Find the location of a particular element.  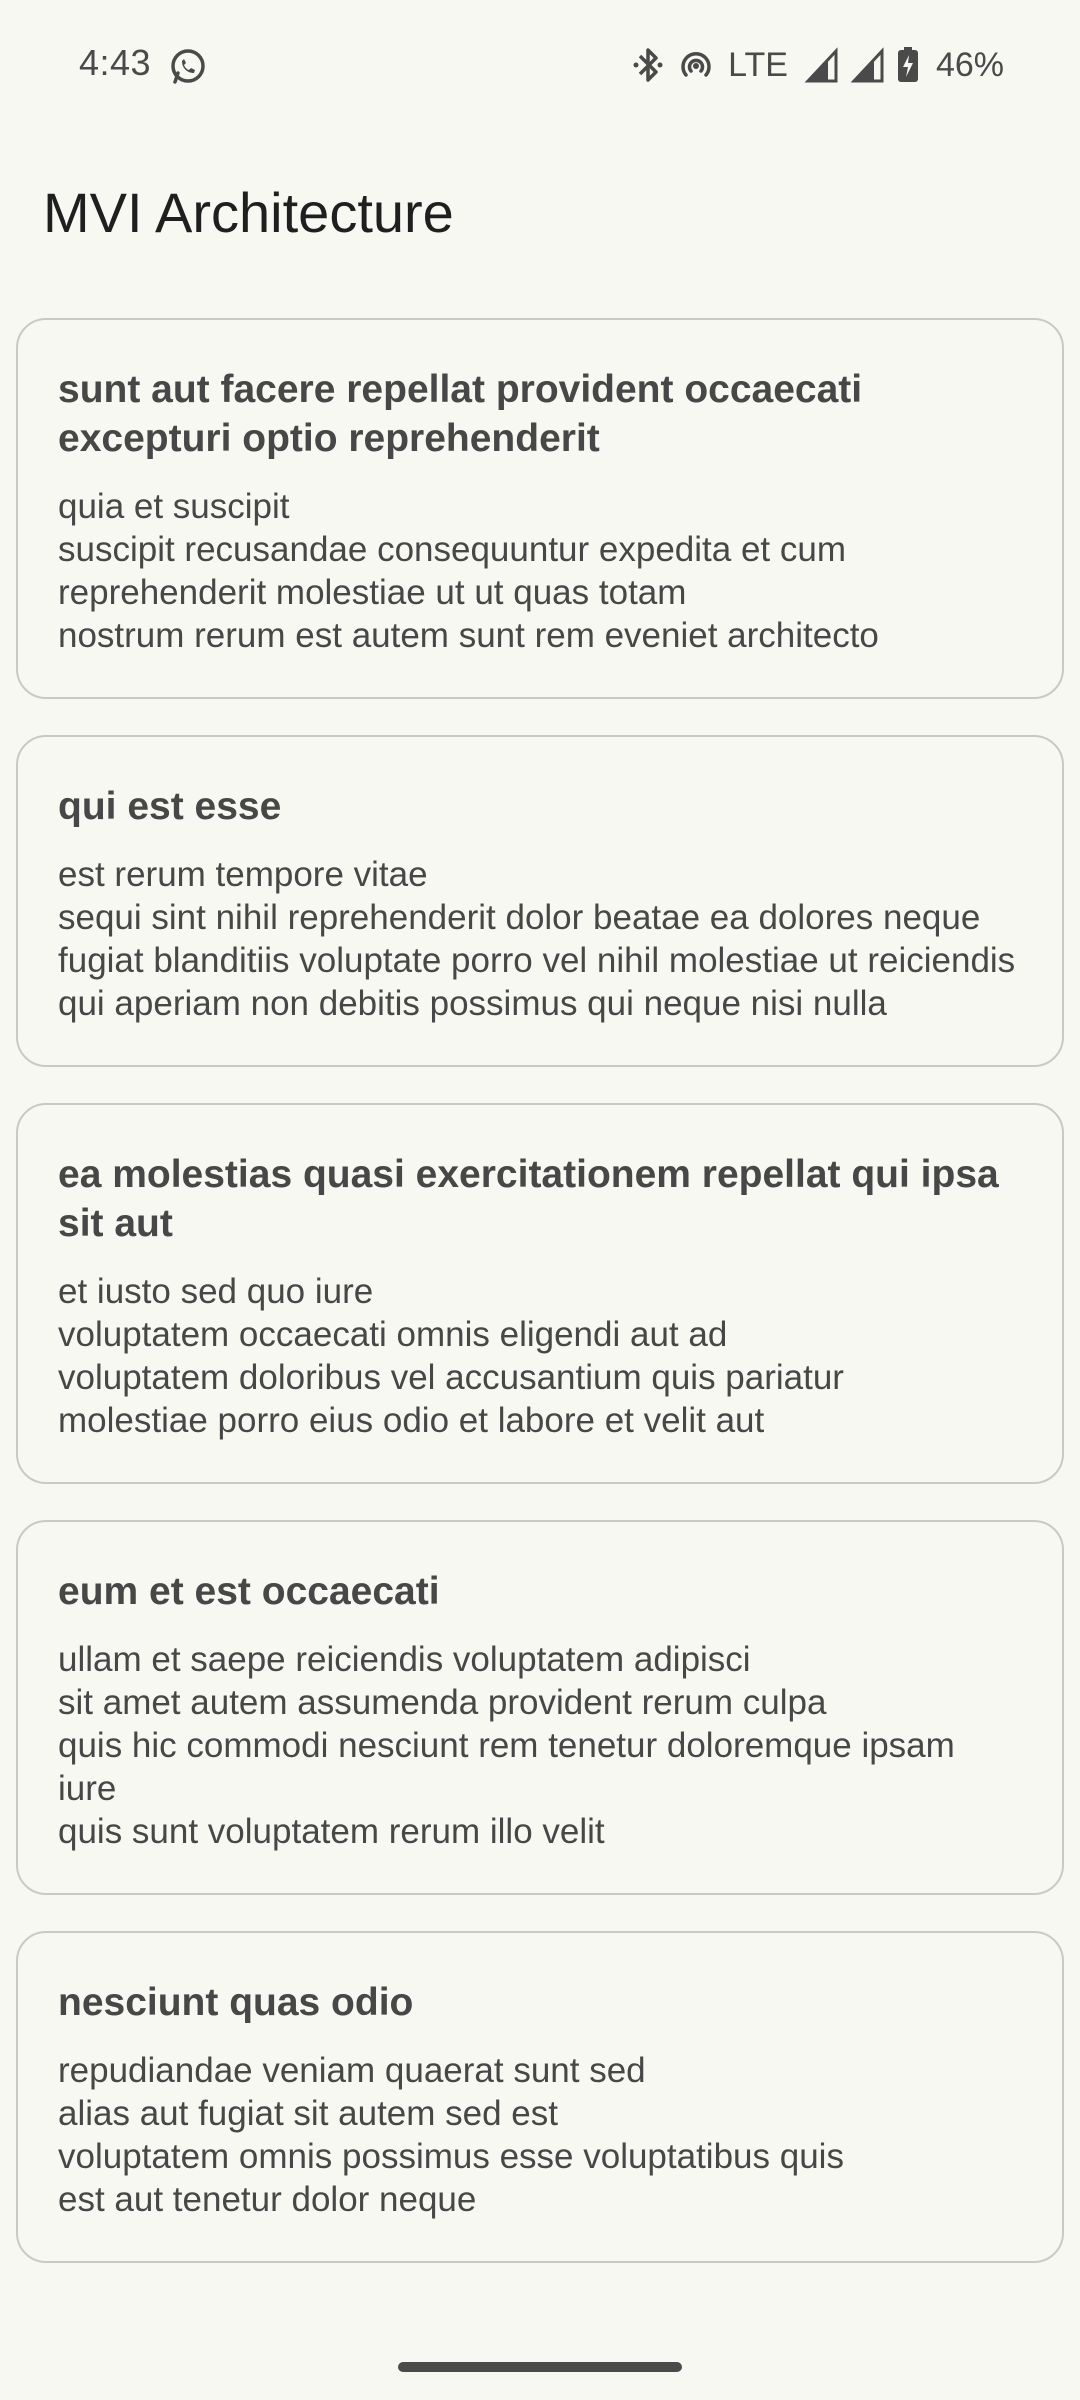

post-title: qui est esse is located at coordinates (170, 806).